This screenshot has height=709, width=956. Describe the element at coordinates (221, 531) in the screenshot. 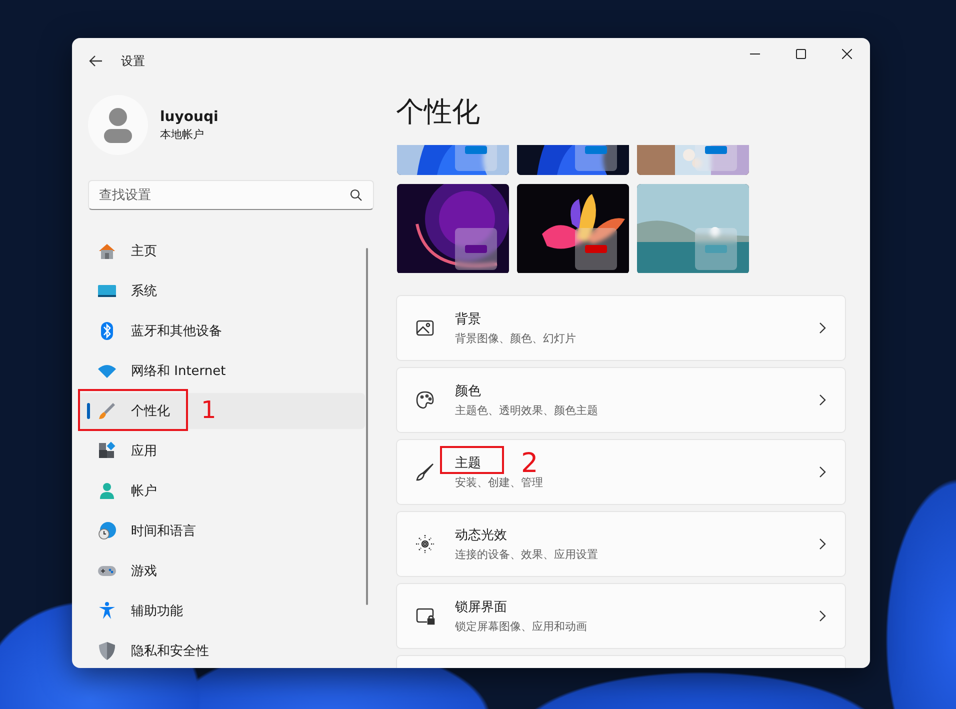

I see `nav-item: 时间和语言` at that location.